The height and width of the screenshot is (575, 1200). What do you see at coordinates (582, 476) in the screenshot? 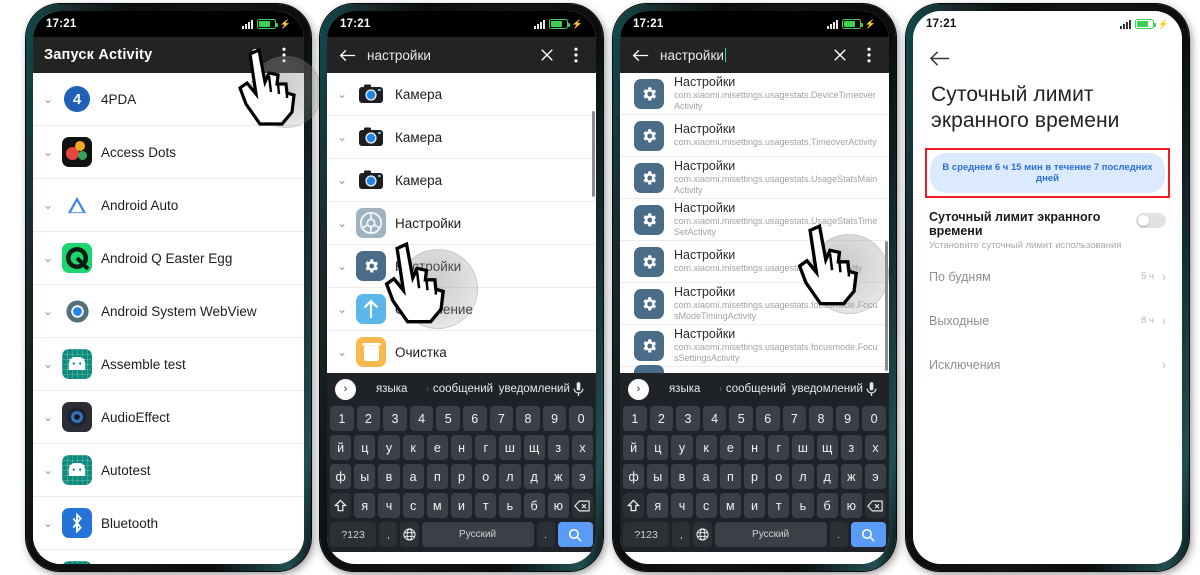
I see `key-э: э` at bounding box center [582, 476].